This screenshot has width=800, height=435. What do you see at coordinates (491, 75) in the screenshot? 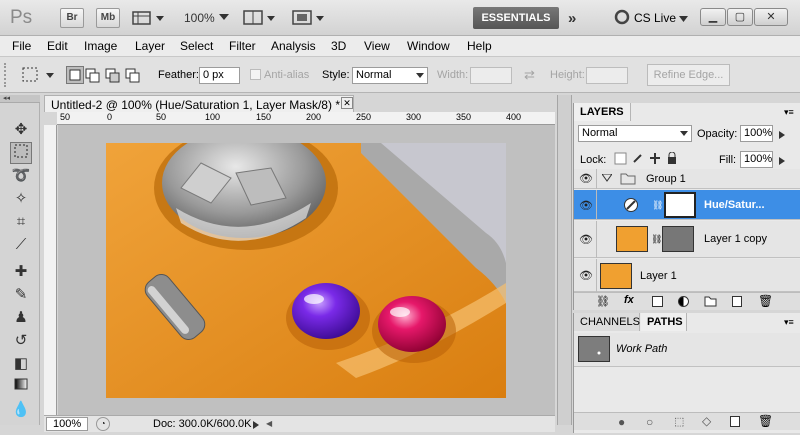
I see `width-input` at bounding box center [491, 75].